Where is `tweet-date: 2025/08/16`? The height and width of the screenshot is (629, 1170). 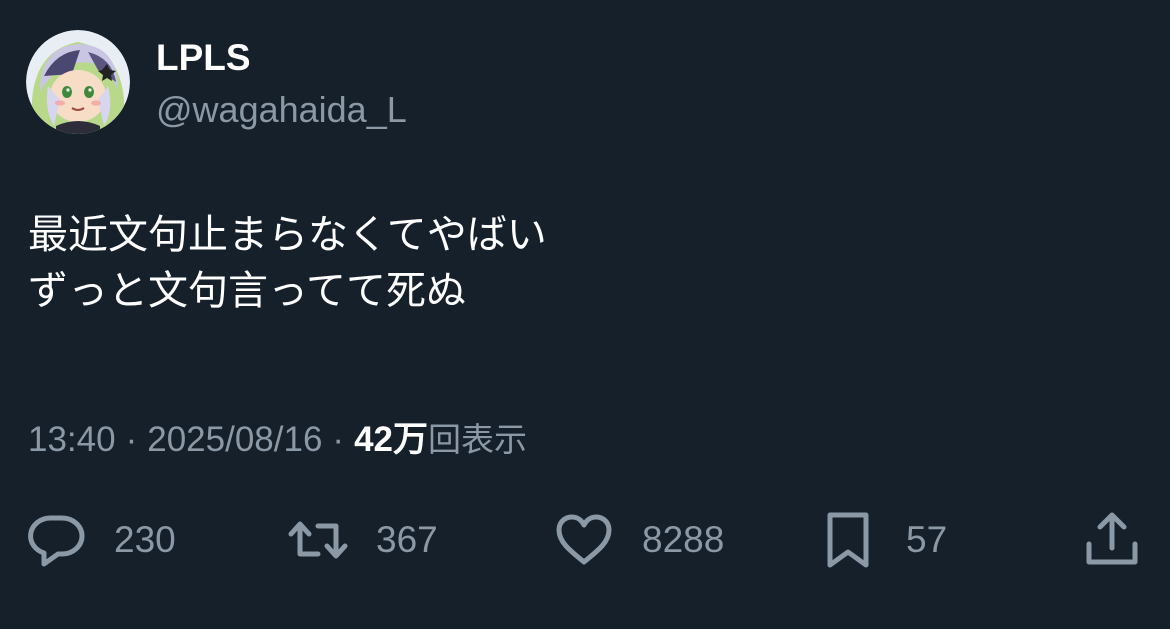 tweet-date: 2025/08/16 is located at coordinates (234, 439).